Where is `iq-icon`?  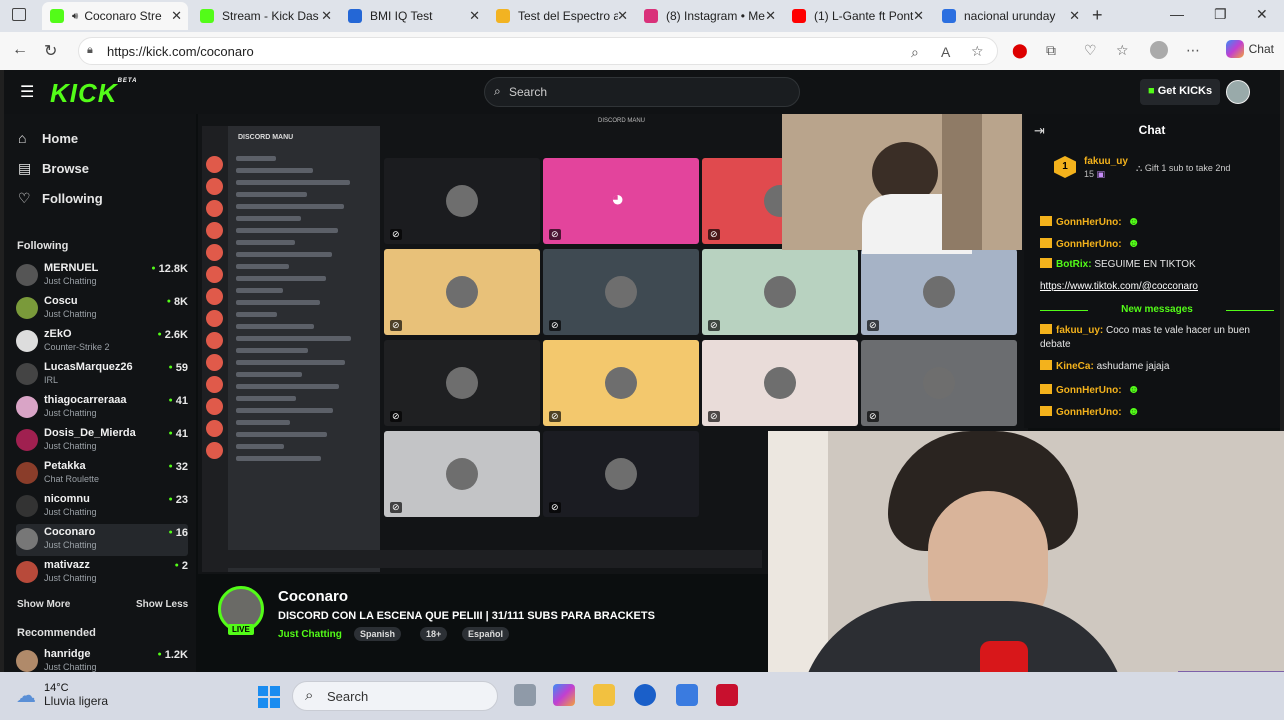
iq-icon is located at coordinates (355, 16).